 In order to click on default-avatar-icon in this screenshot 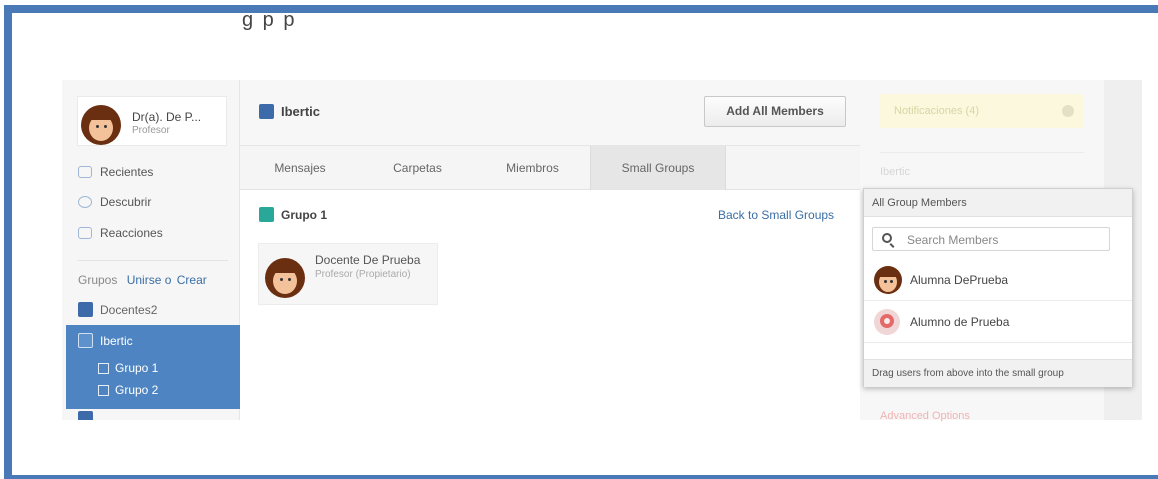, I will do `click(887, 322)`.